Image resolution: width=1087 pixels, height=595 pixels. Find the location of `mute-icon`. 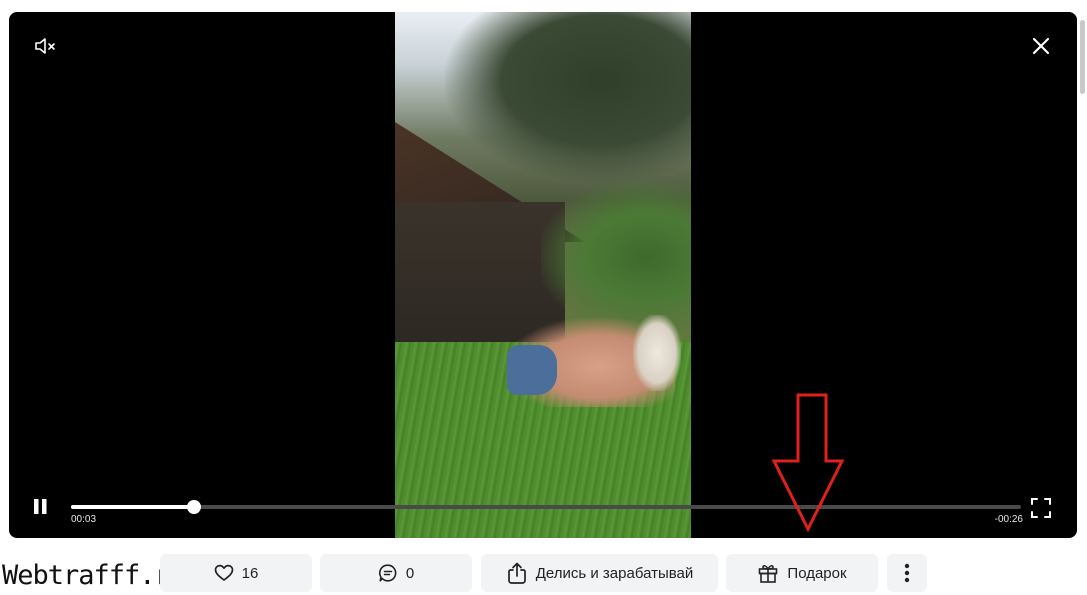

mute-icon is located at coordinates (46, 46).